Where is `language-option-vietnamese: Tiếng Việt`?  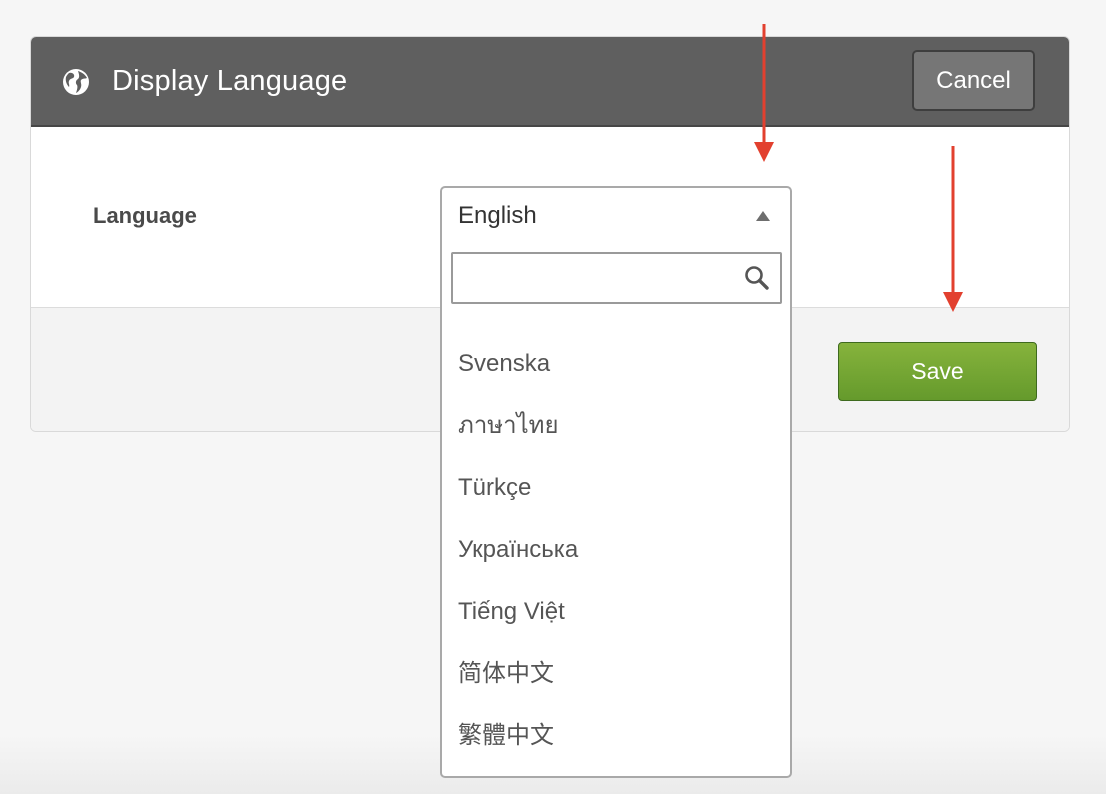 language-option-vietnamese: Tiếng Việt is located at coordinates (511, 612).